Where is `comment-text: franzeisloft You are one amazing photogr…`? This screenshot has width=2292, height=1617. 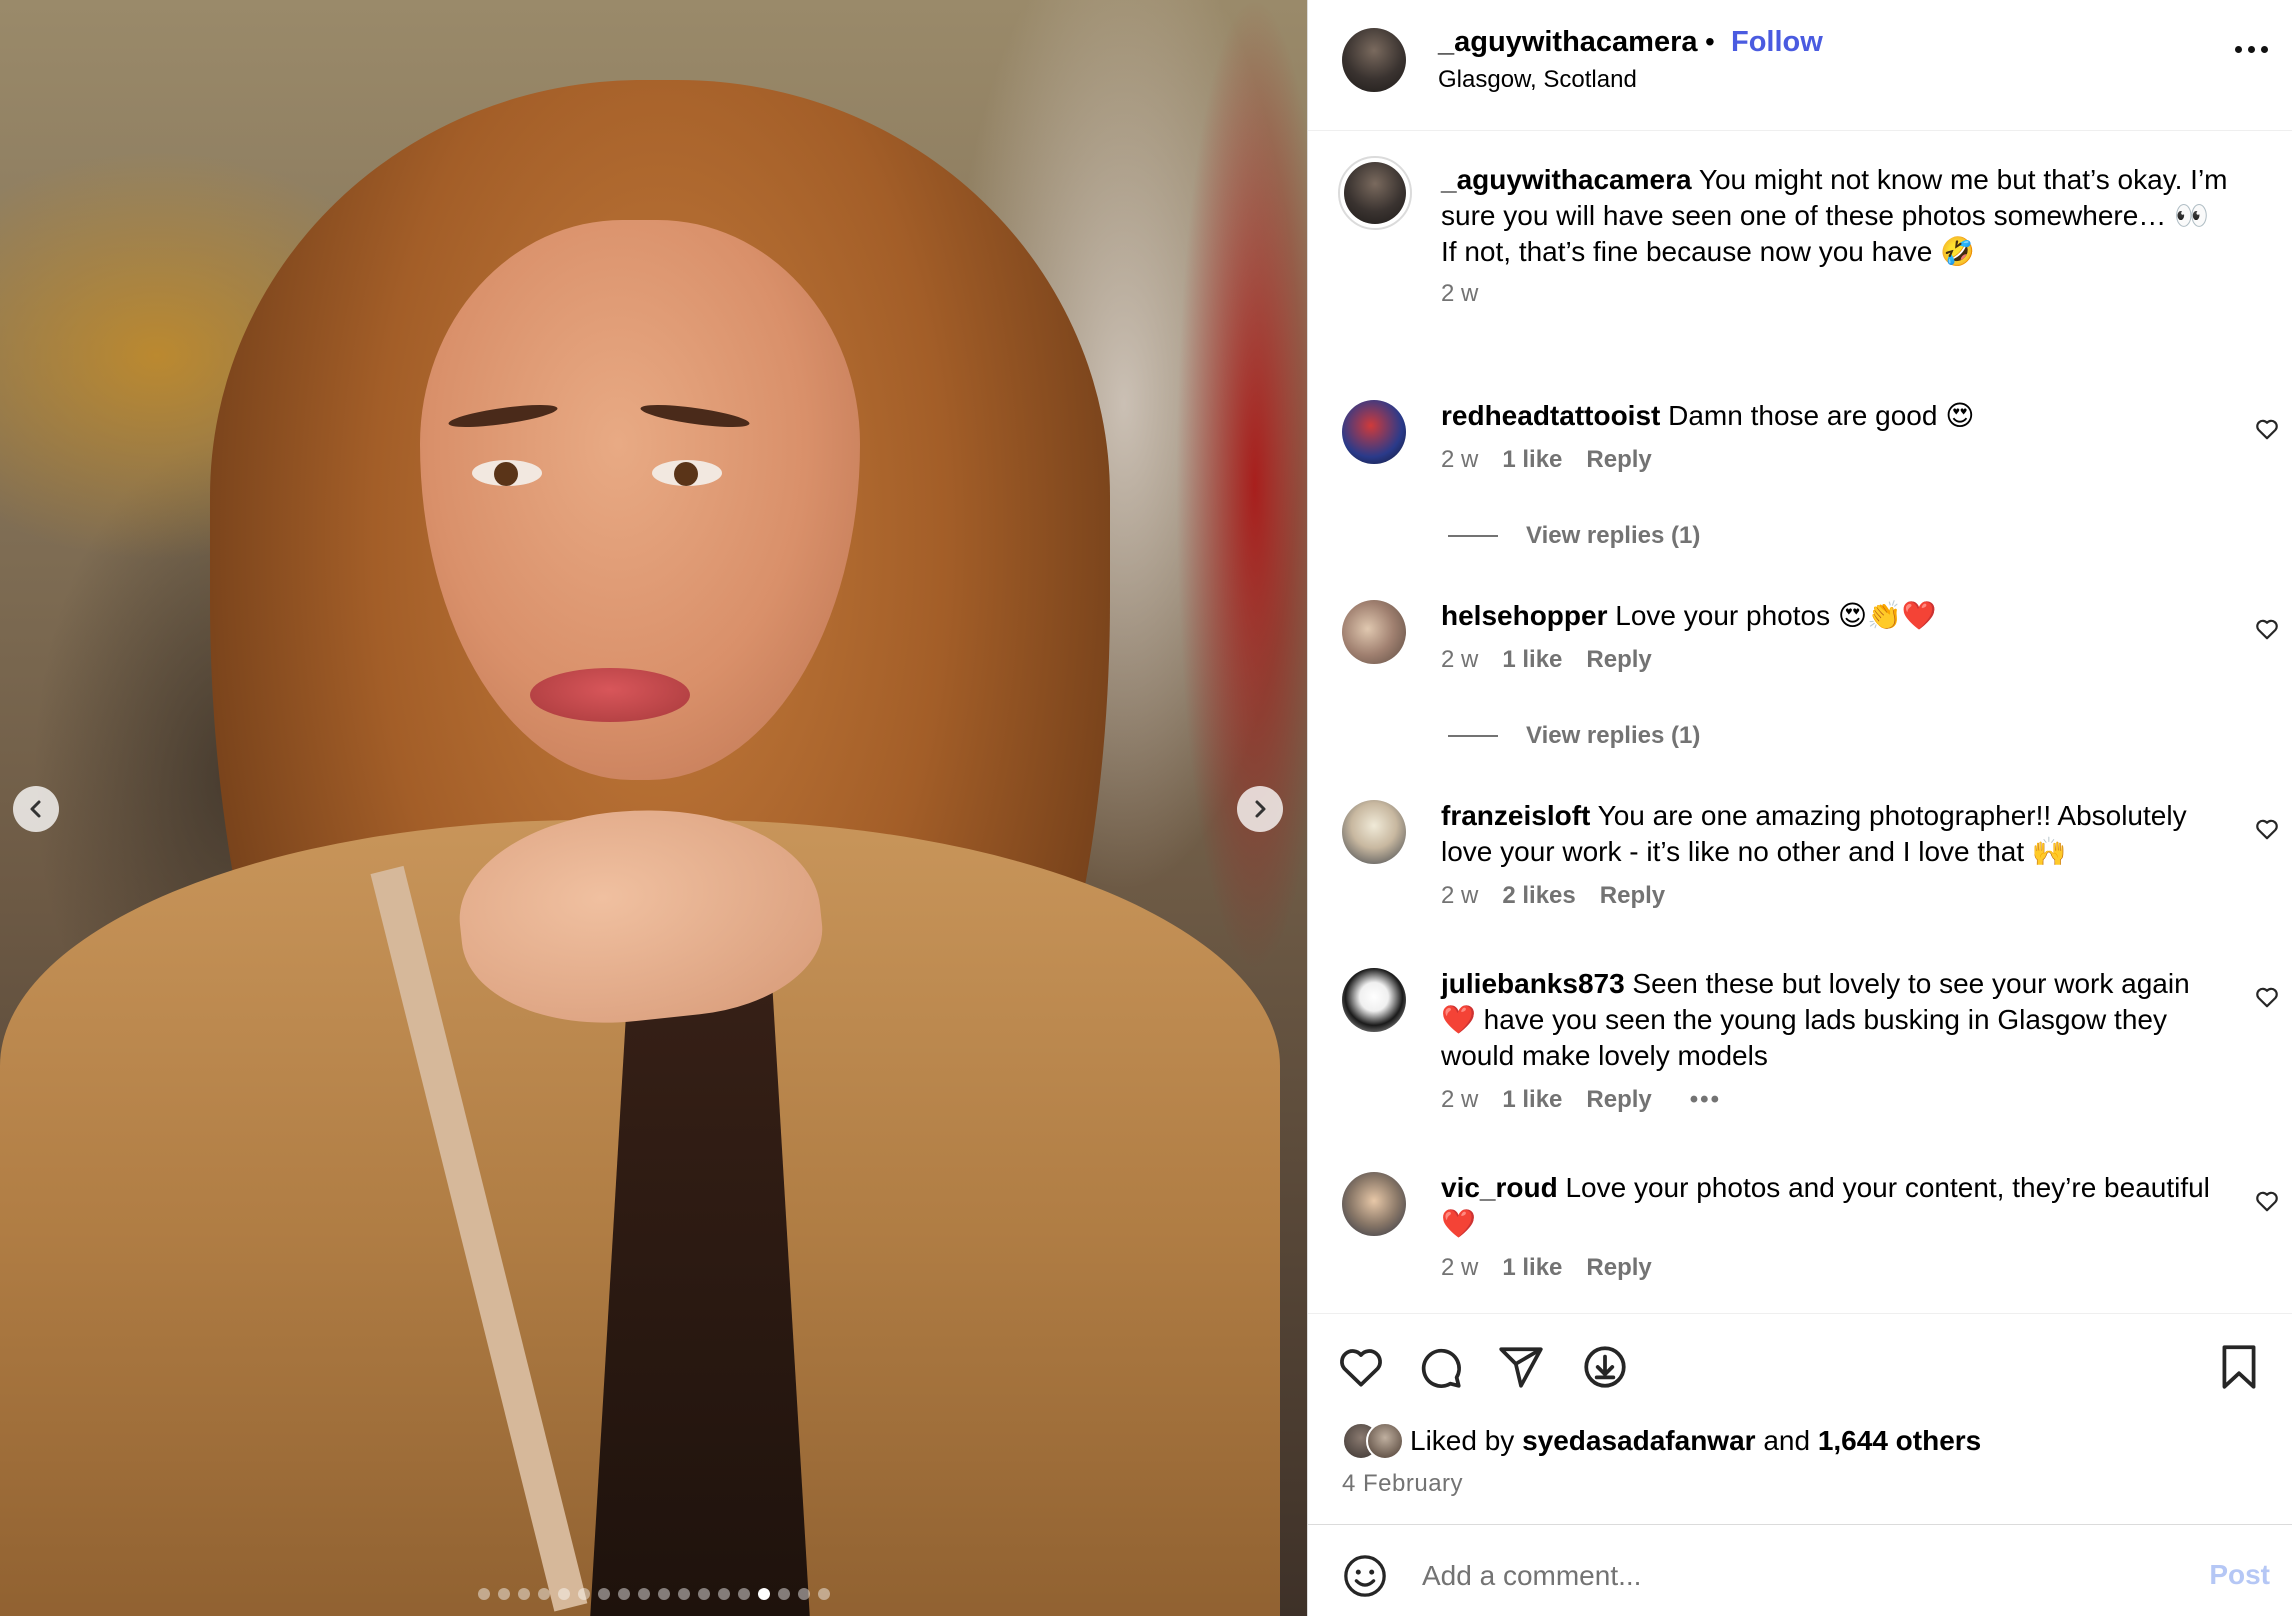
comment-text: franzeisloft You are one amazing photogr… is located at coordinates (1836, 834).